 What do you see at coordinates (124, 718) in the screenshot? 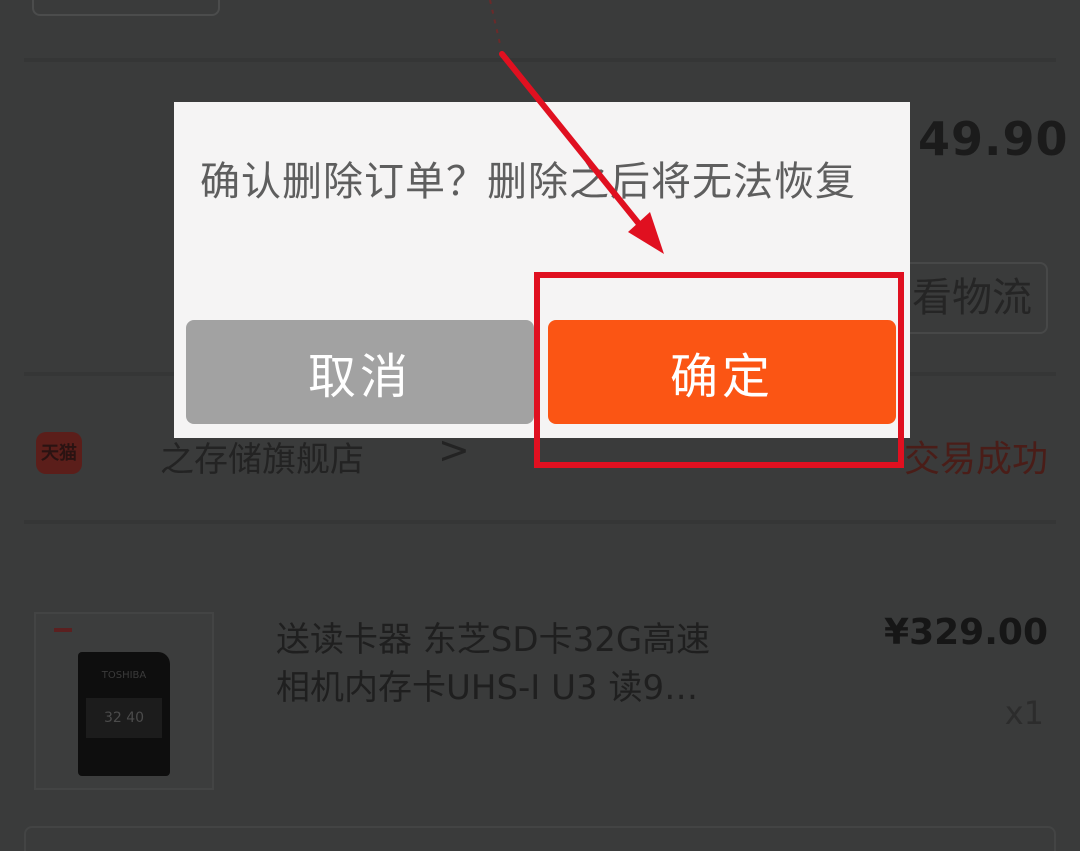
I see `sd-card-capacity-label: 32 40` at bounding box center [124, 718].